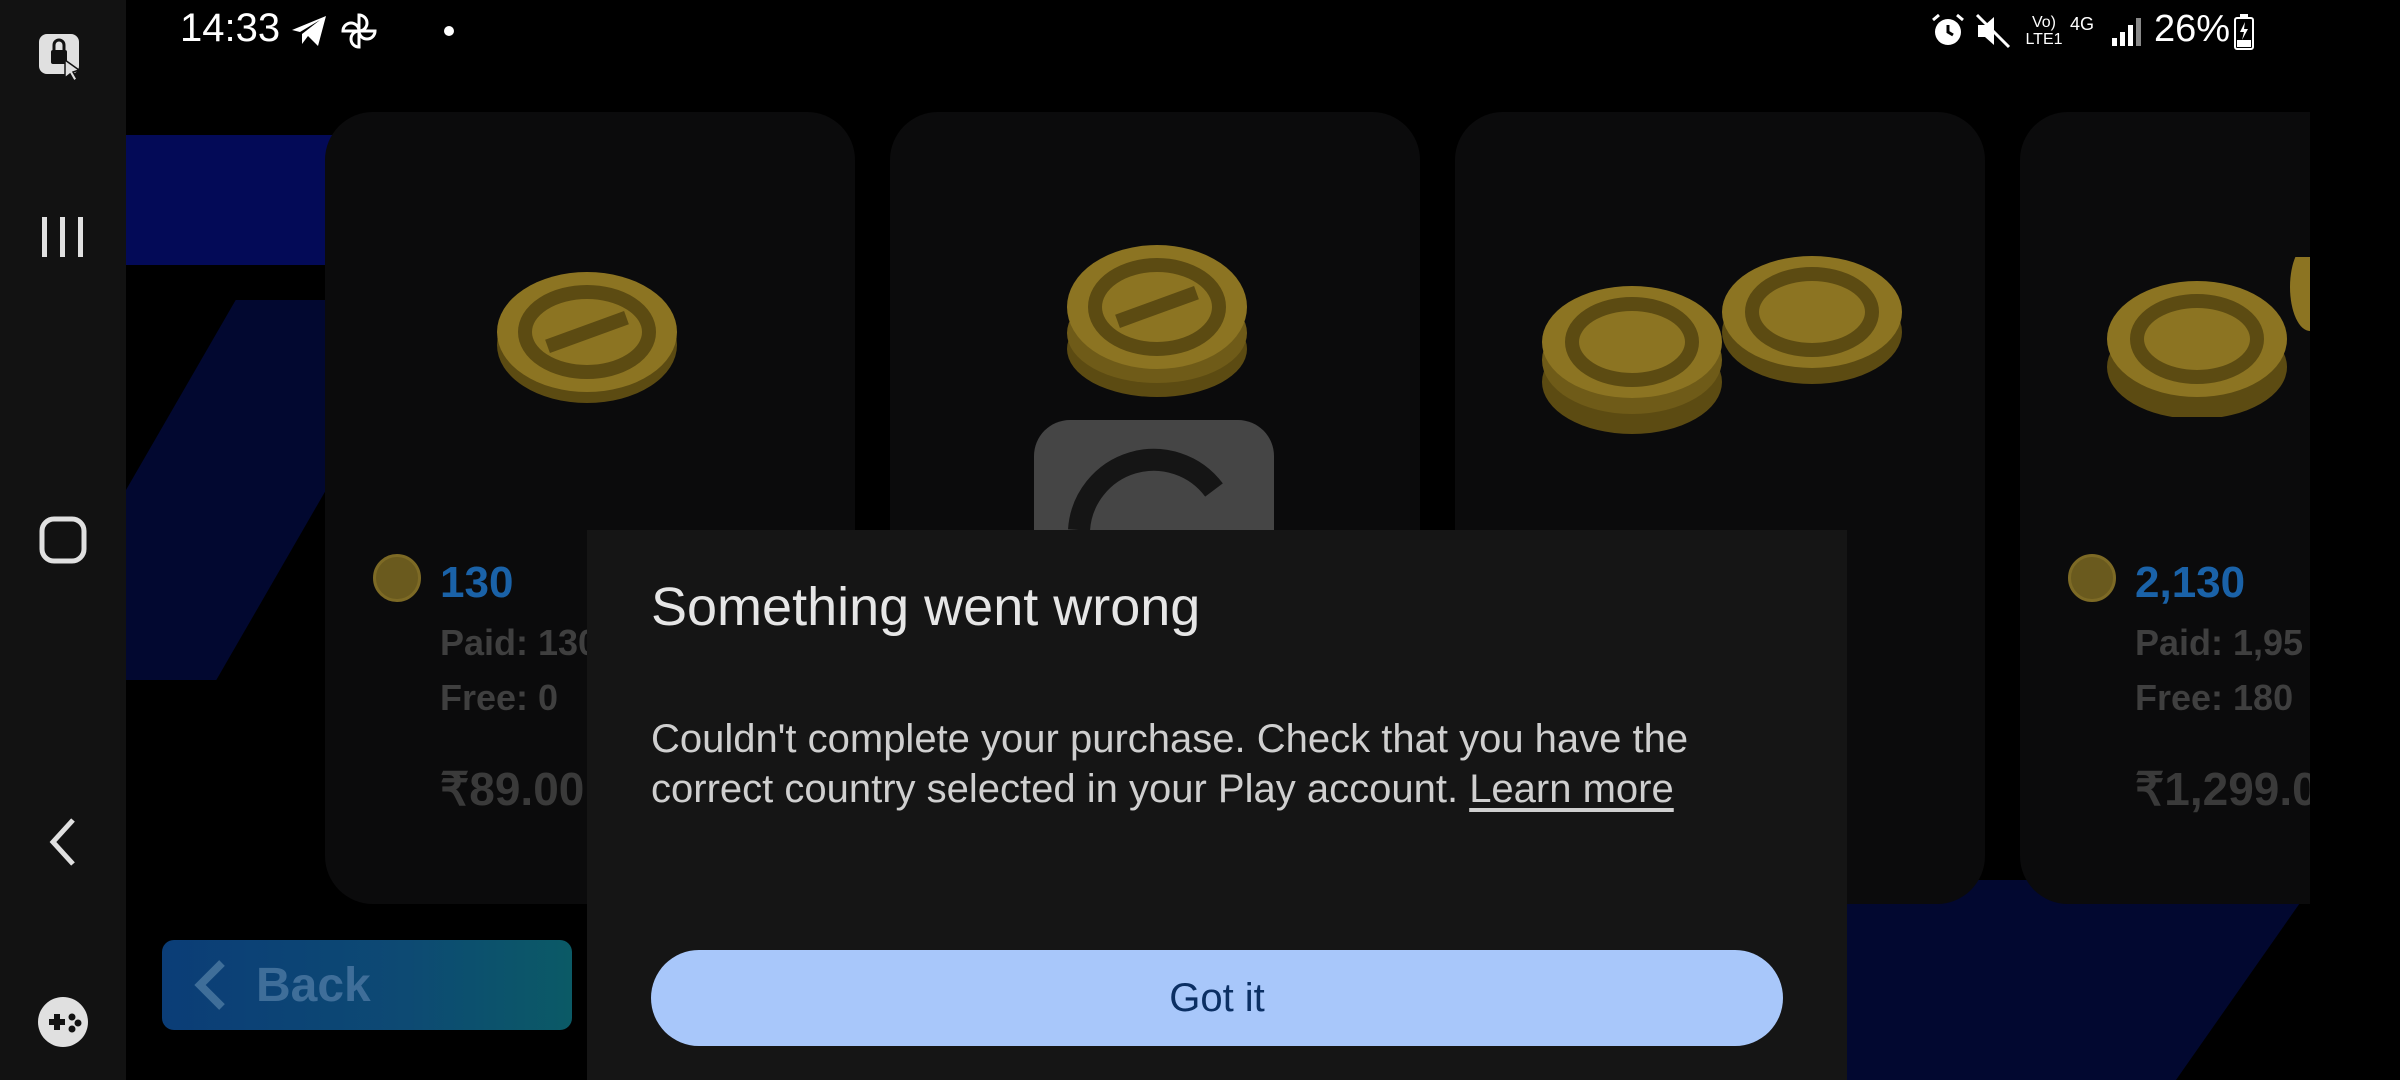 The image size is (2400, 1080). Describe the element at coordinates (2165, 508) in the screenshot. I see `coin-pack-card: 2,130 Paid: 1,95 Free: 180 ₹1,299.0` at that location.